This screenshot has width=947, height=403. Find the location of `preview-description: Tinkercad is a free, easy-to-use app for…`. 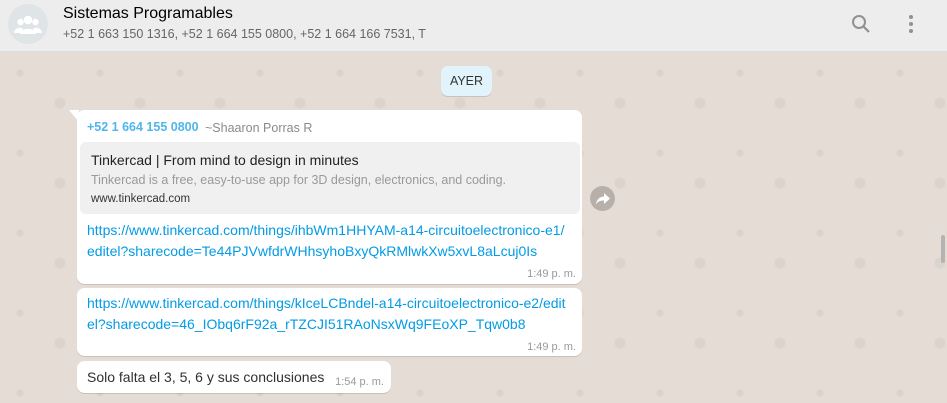

preview-description: Tinkercad is a free, easy-to-use app for… is located at coordinates (299, 180).